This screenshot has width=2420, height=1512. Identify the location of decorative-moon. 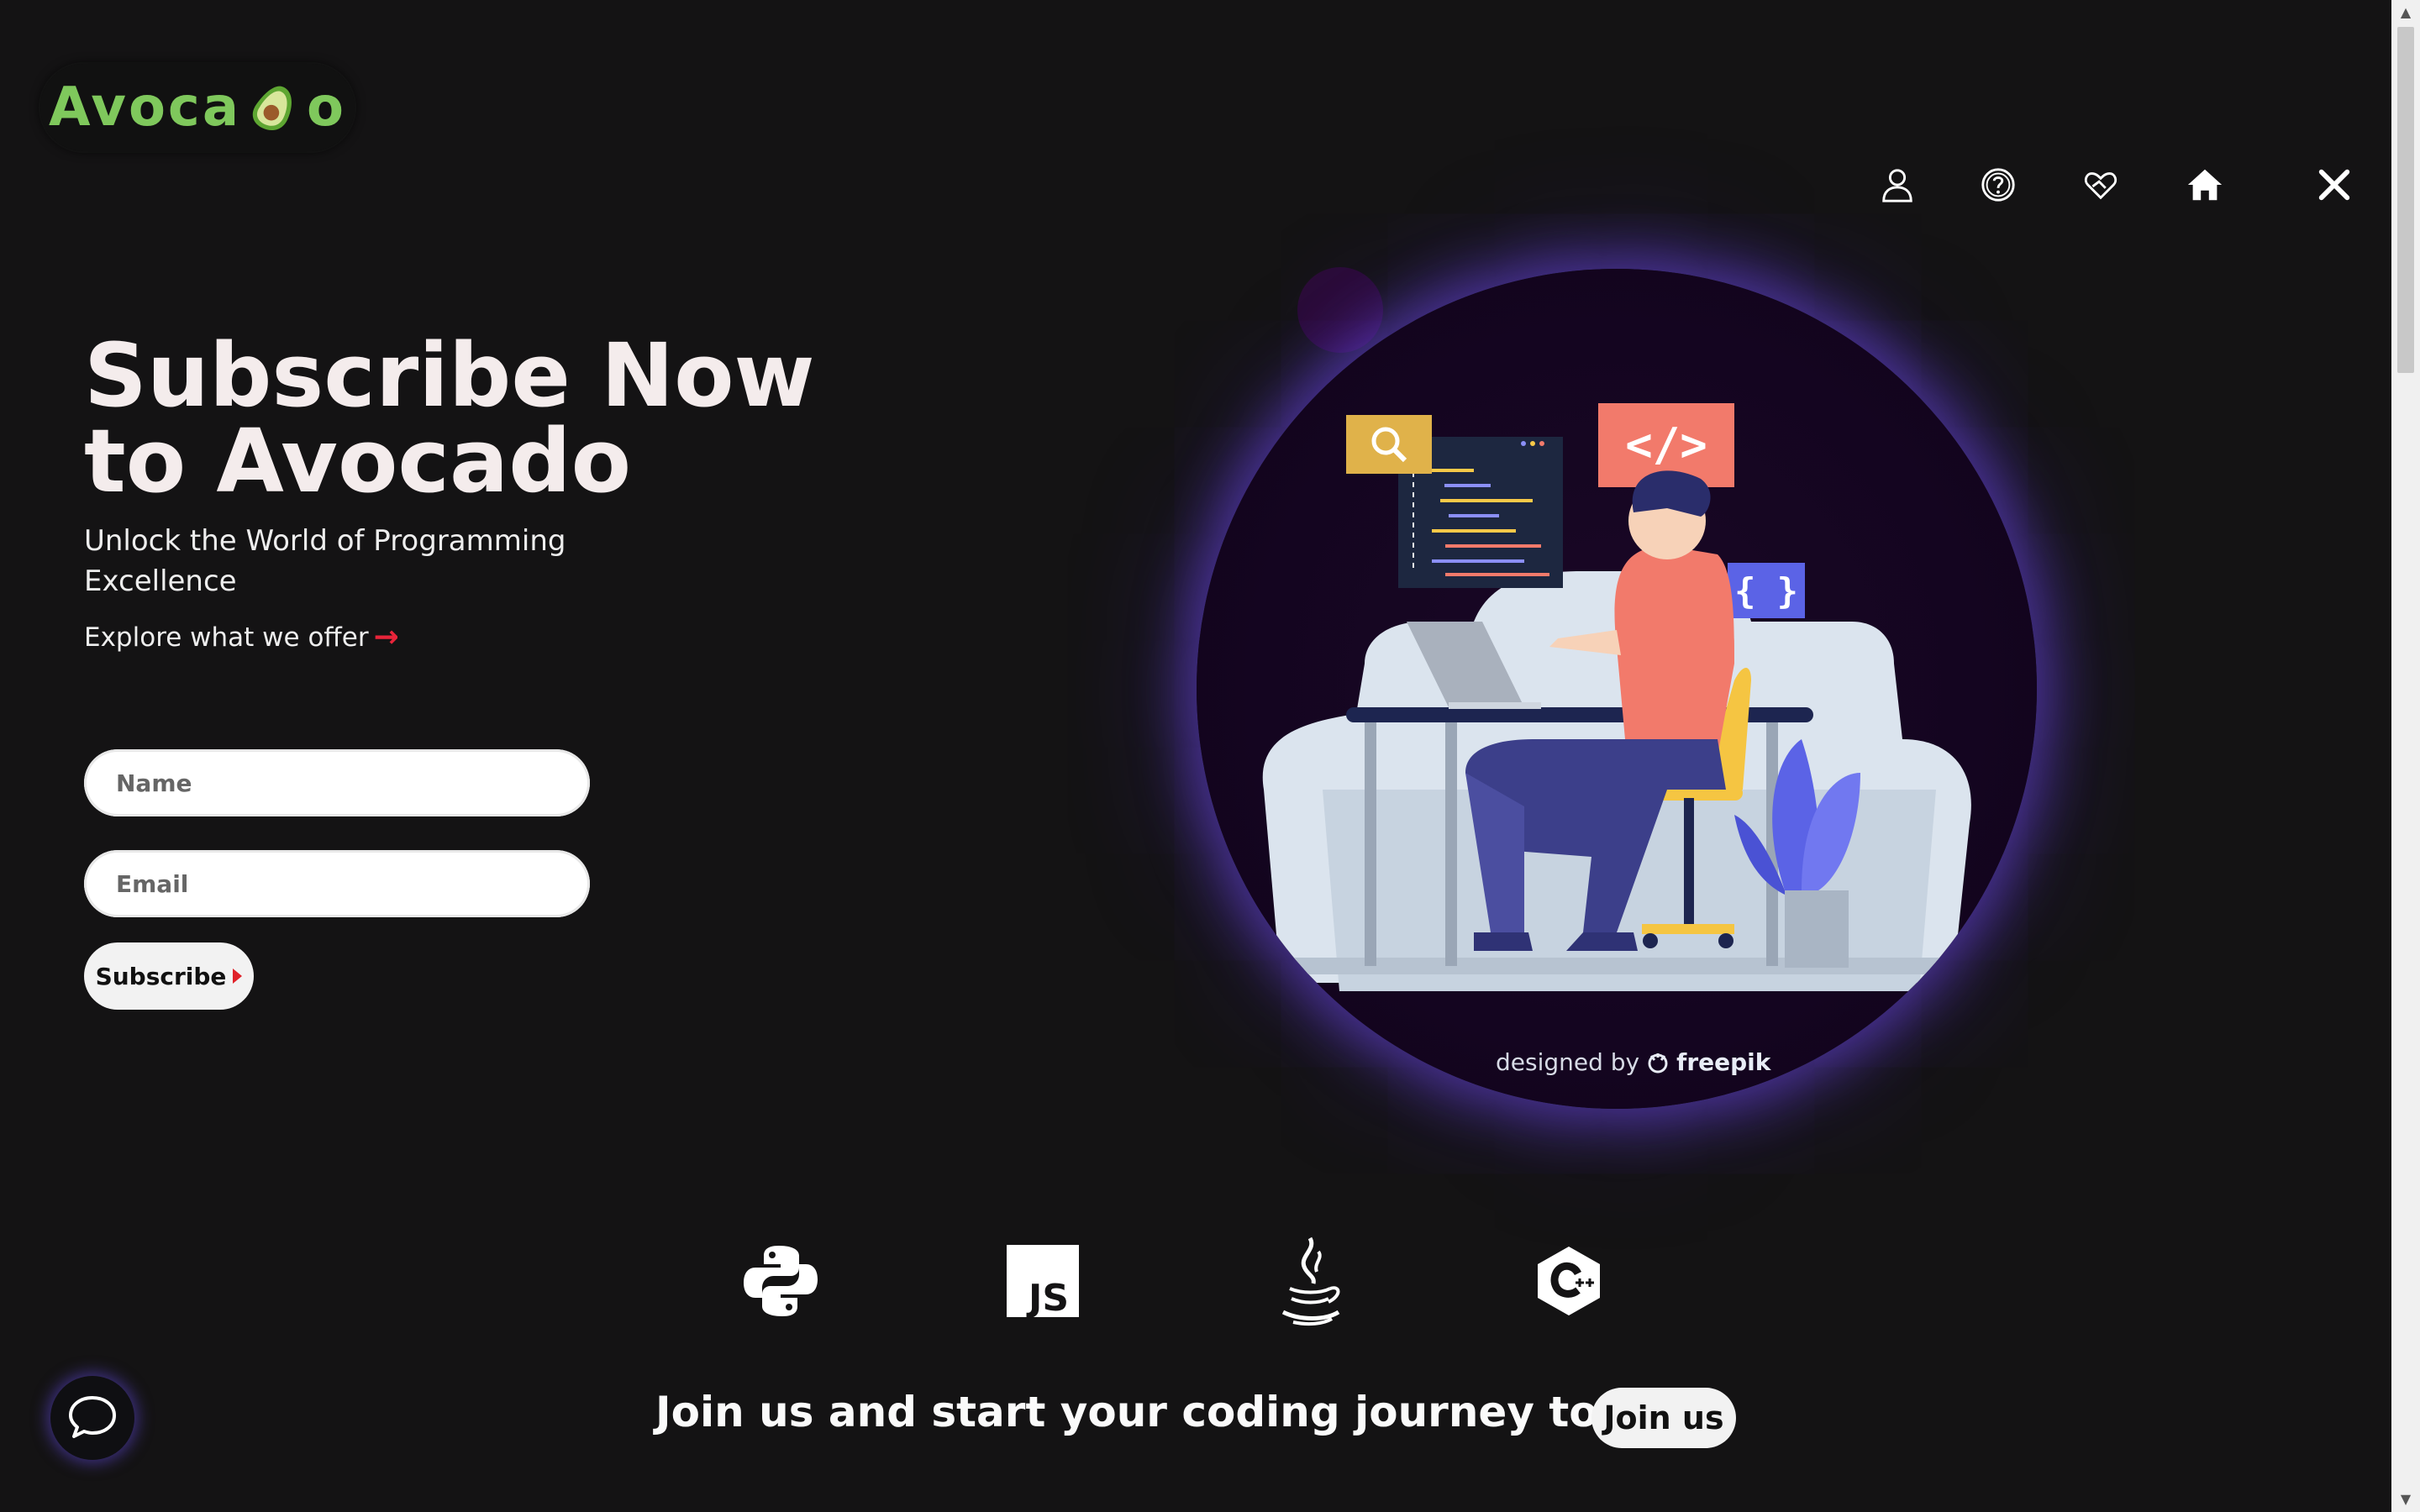
(1340, 310).